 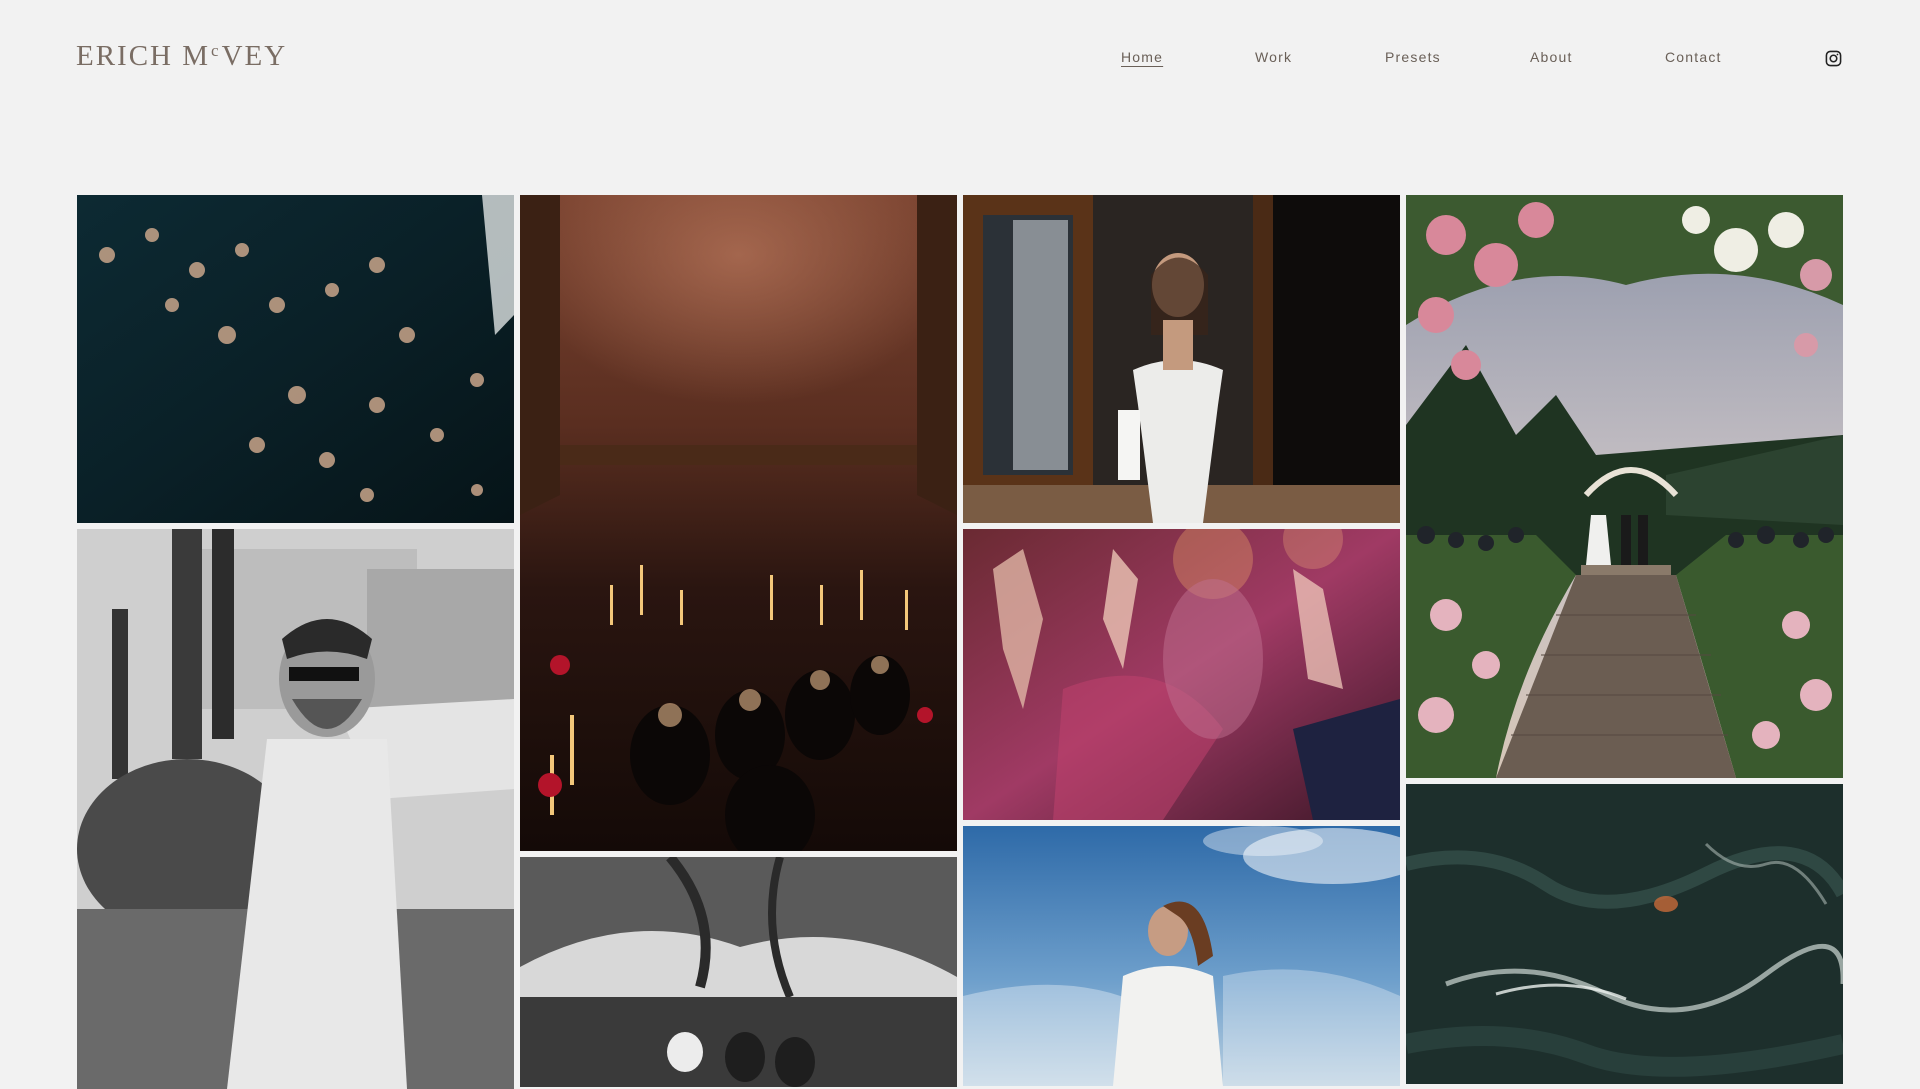 I want to click on photo-woman-sky, so click(x=1181, y=956).